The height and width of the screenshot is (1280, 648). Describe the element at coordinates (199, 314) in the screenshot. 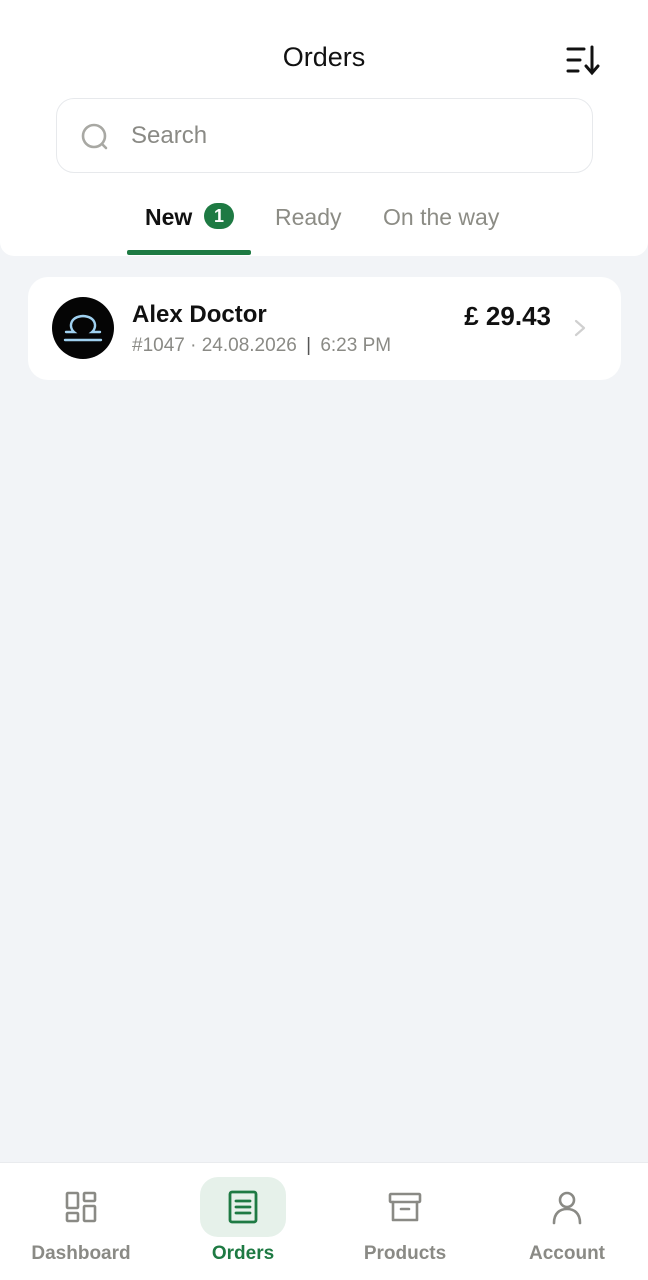

I see `customer-name: Alex Doctor` at that location.